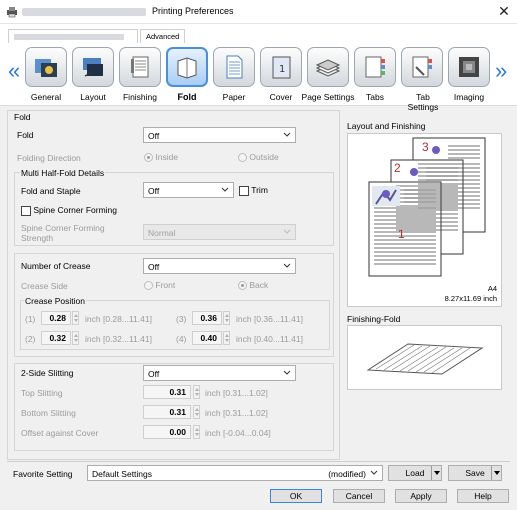  What do you see at coordinates (55, 301) in the screenshot?
I see `crease-position-title: Crease Position` at bounding box center [55, 301].